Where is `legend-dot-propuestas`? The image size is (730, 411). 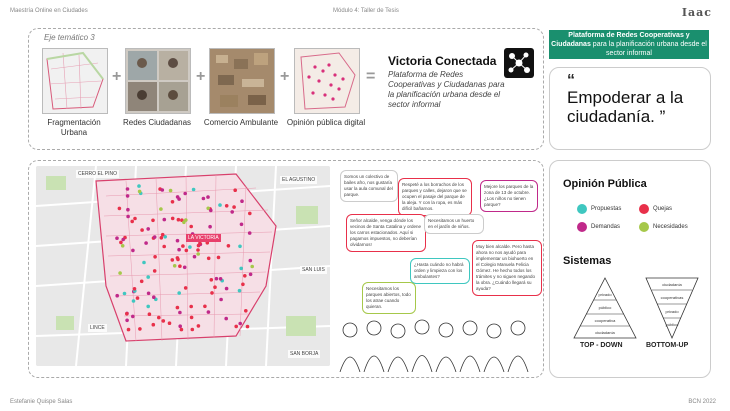 legend-dot-propuestas is located at coordinates (582, 209).